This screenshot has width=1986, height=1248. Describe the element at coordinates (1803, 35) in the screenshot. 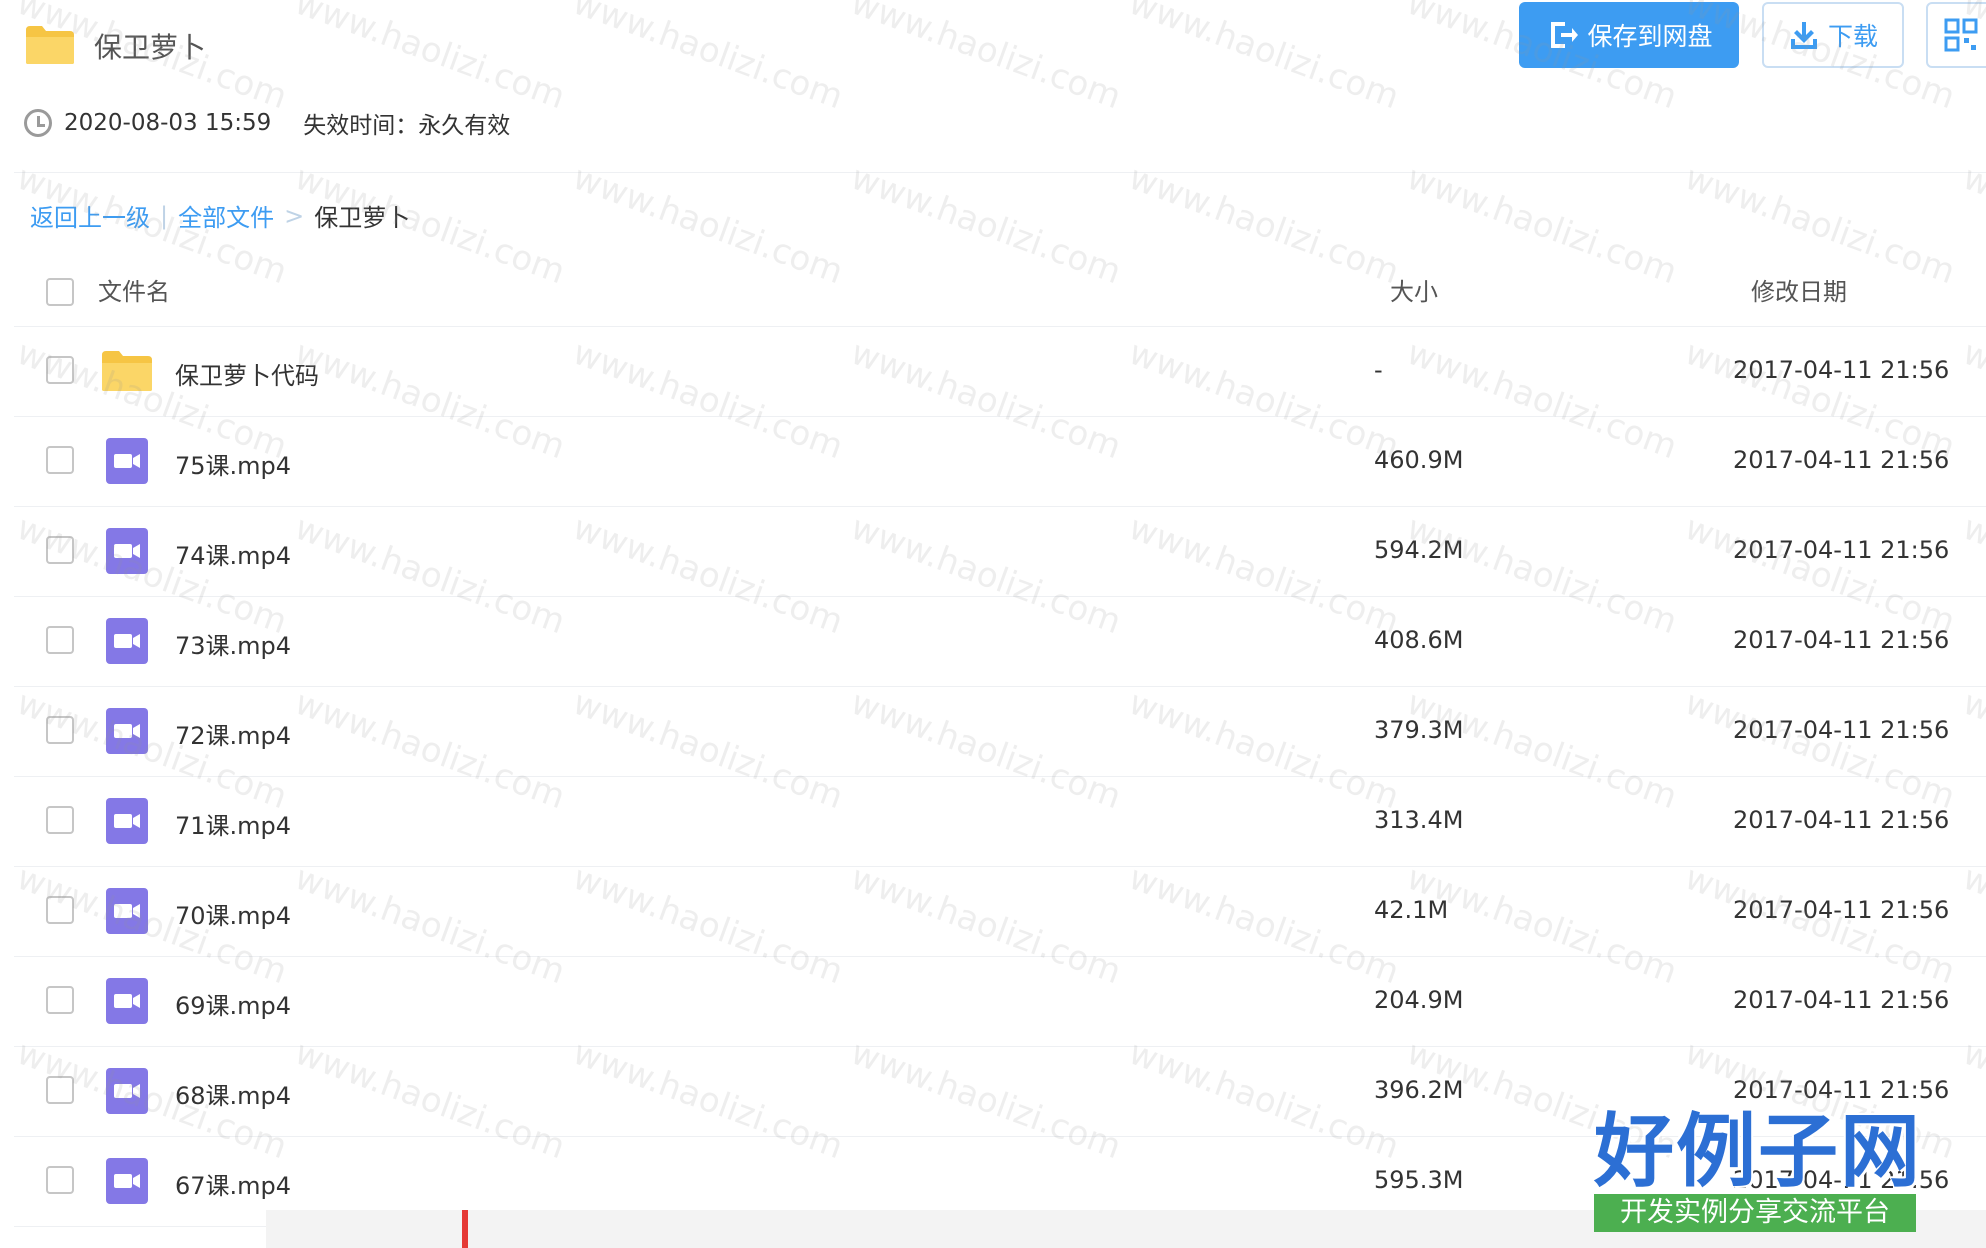

I see `download-icon` at that location.